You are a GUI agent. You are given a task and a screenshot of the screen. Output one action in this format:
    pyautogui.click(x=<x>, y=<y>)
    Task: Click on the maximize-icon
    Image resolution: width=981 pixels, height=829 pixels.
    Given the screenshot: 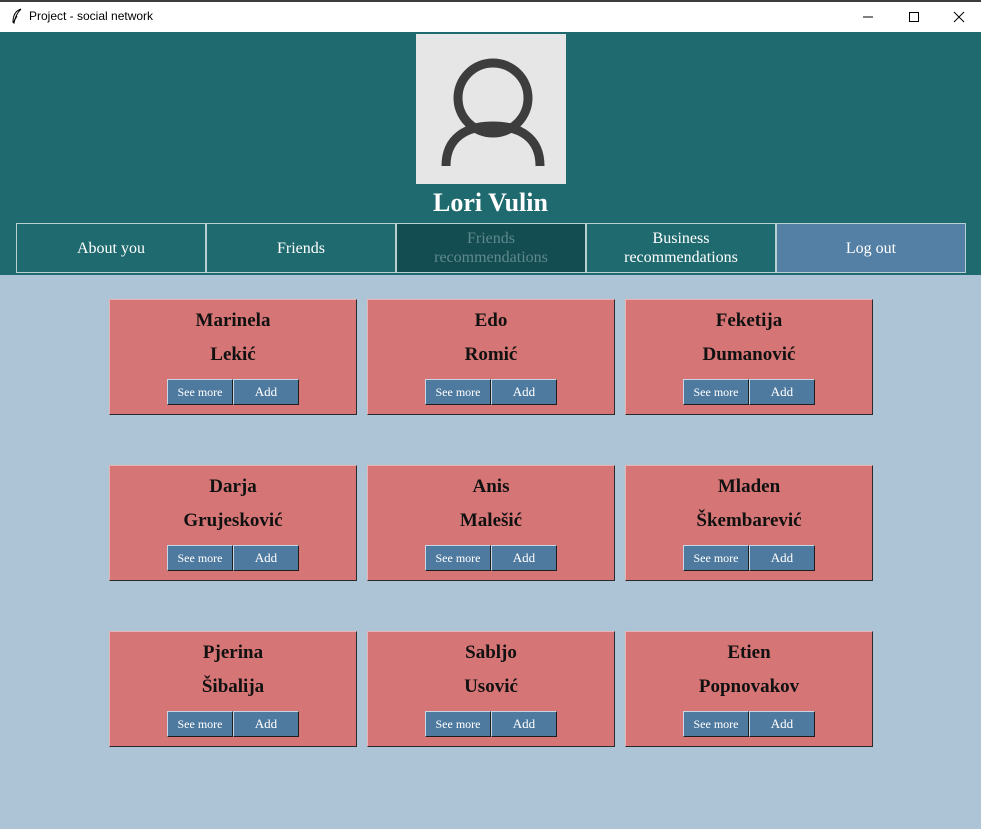 What is the action you would take?
    pyautogui.click(x=914, y=17)
    